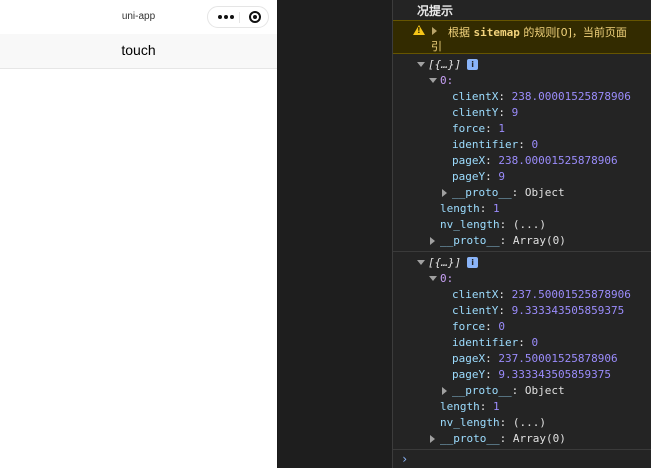  I want to click on field-row: pageY: 9.333343505859375, so click(531, 374).